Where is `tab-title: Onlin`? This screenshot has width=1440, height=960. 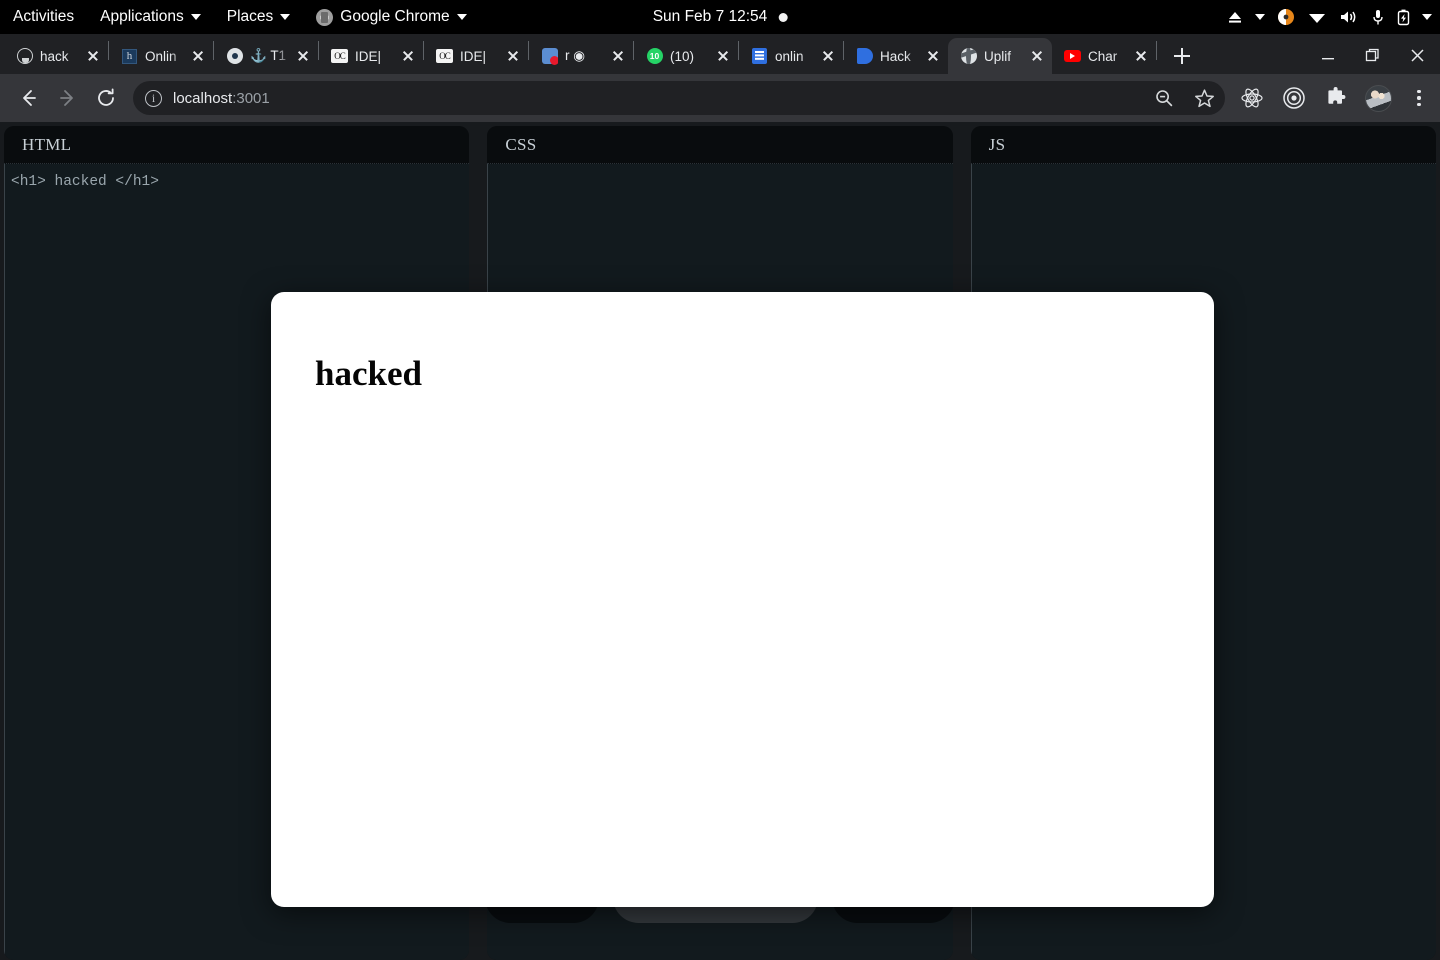
tab-title: Onlin is located at coordinates (161, 56).